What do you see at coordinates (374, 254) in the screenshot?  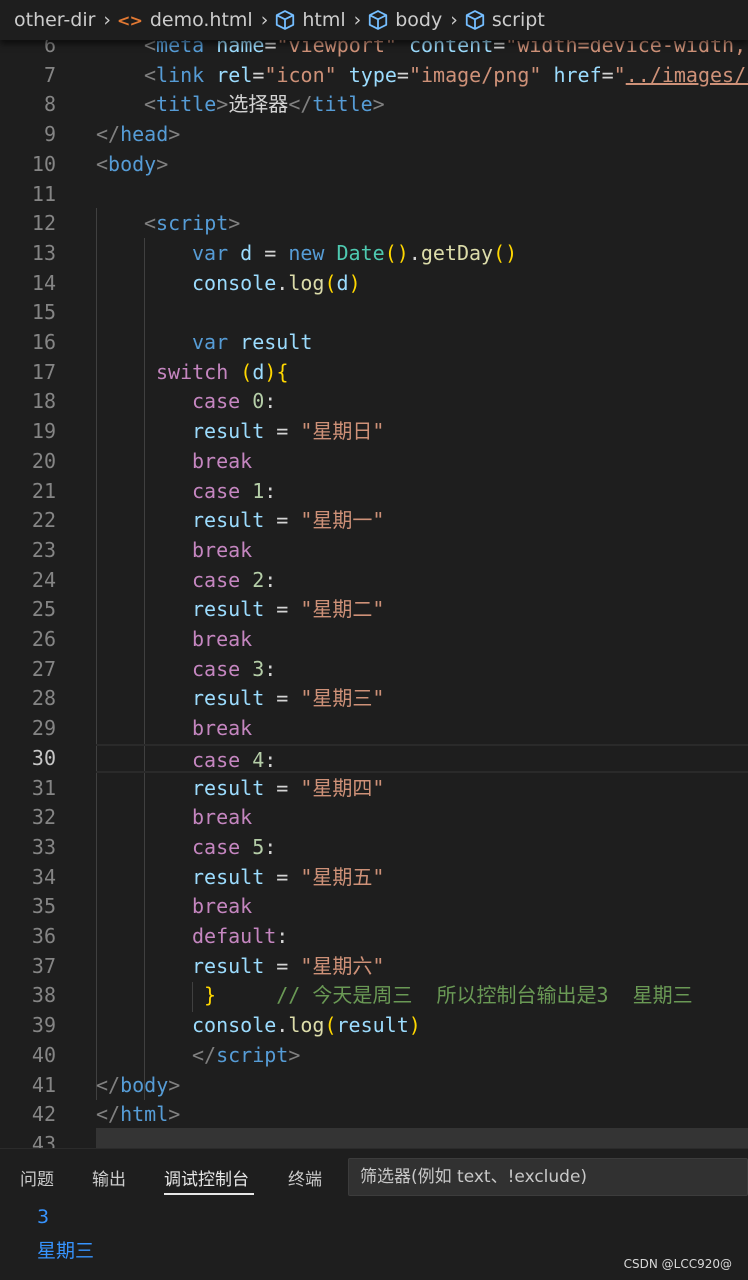 I see `code-line: 13 var d = new Date().getDay()` at bounding box center [374, 254].